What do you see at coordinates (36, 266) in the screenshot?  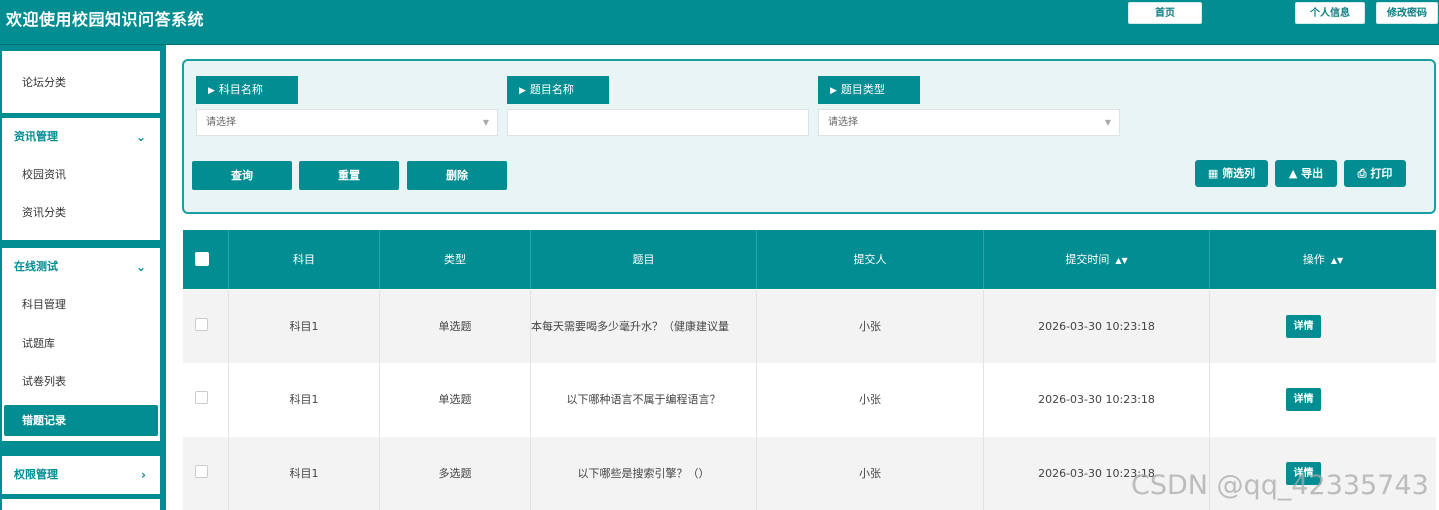 I see `sidebar-group-test-label: 在线测试` at bounding box center [36, 266].